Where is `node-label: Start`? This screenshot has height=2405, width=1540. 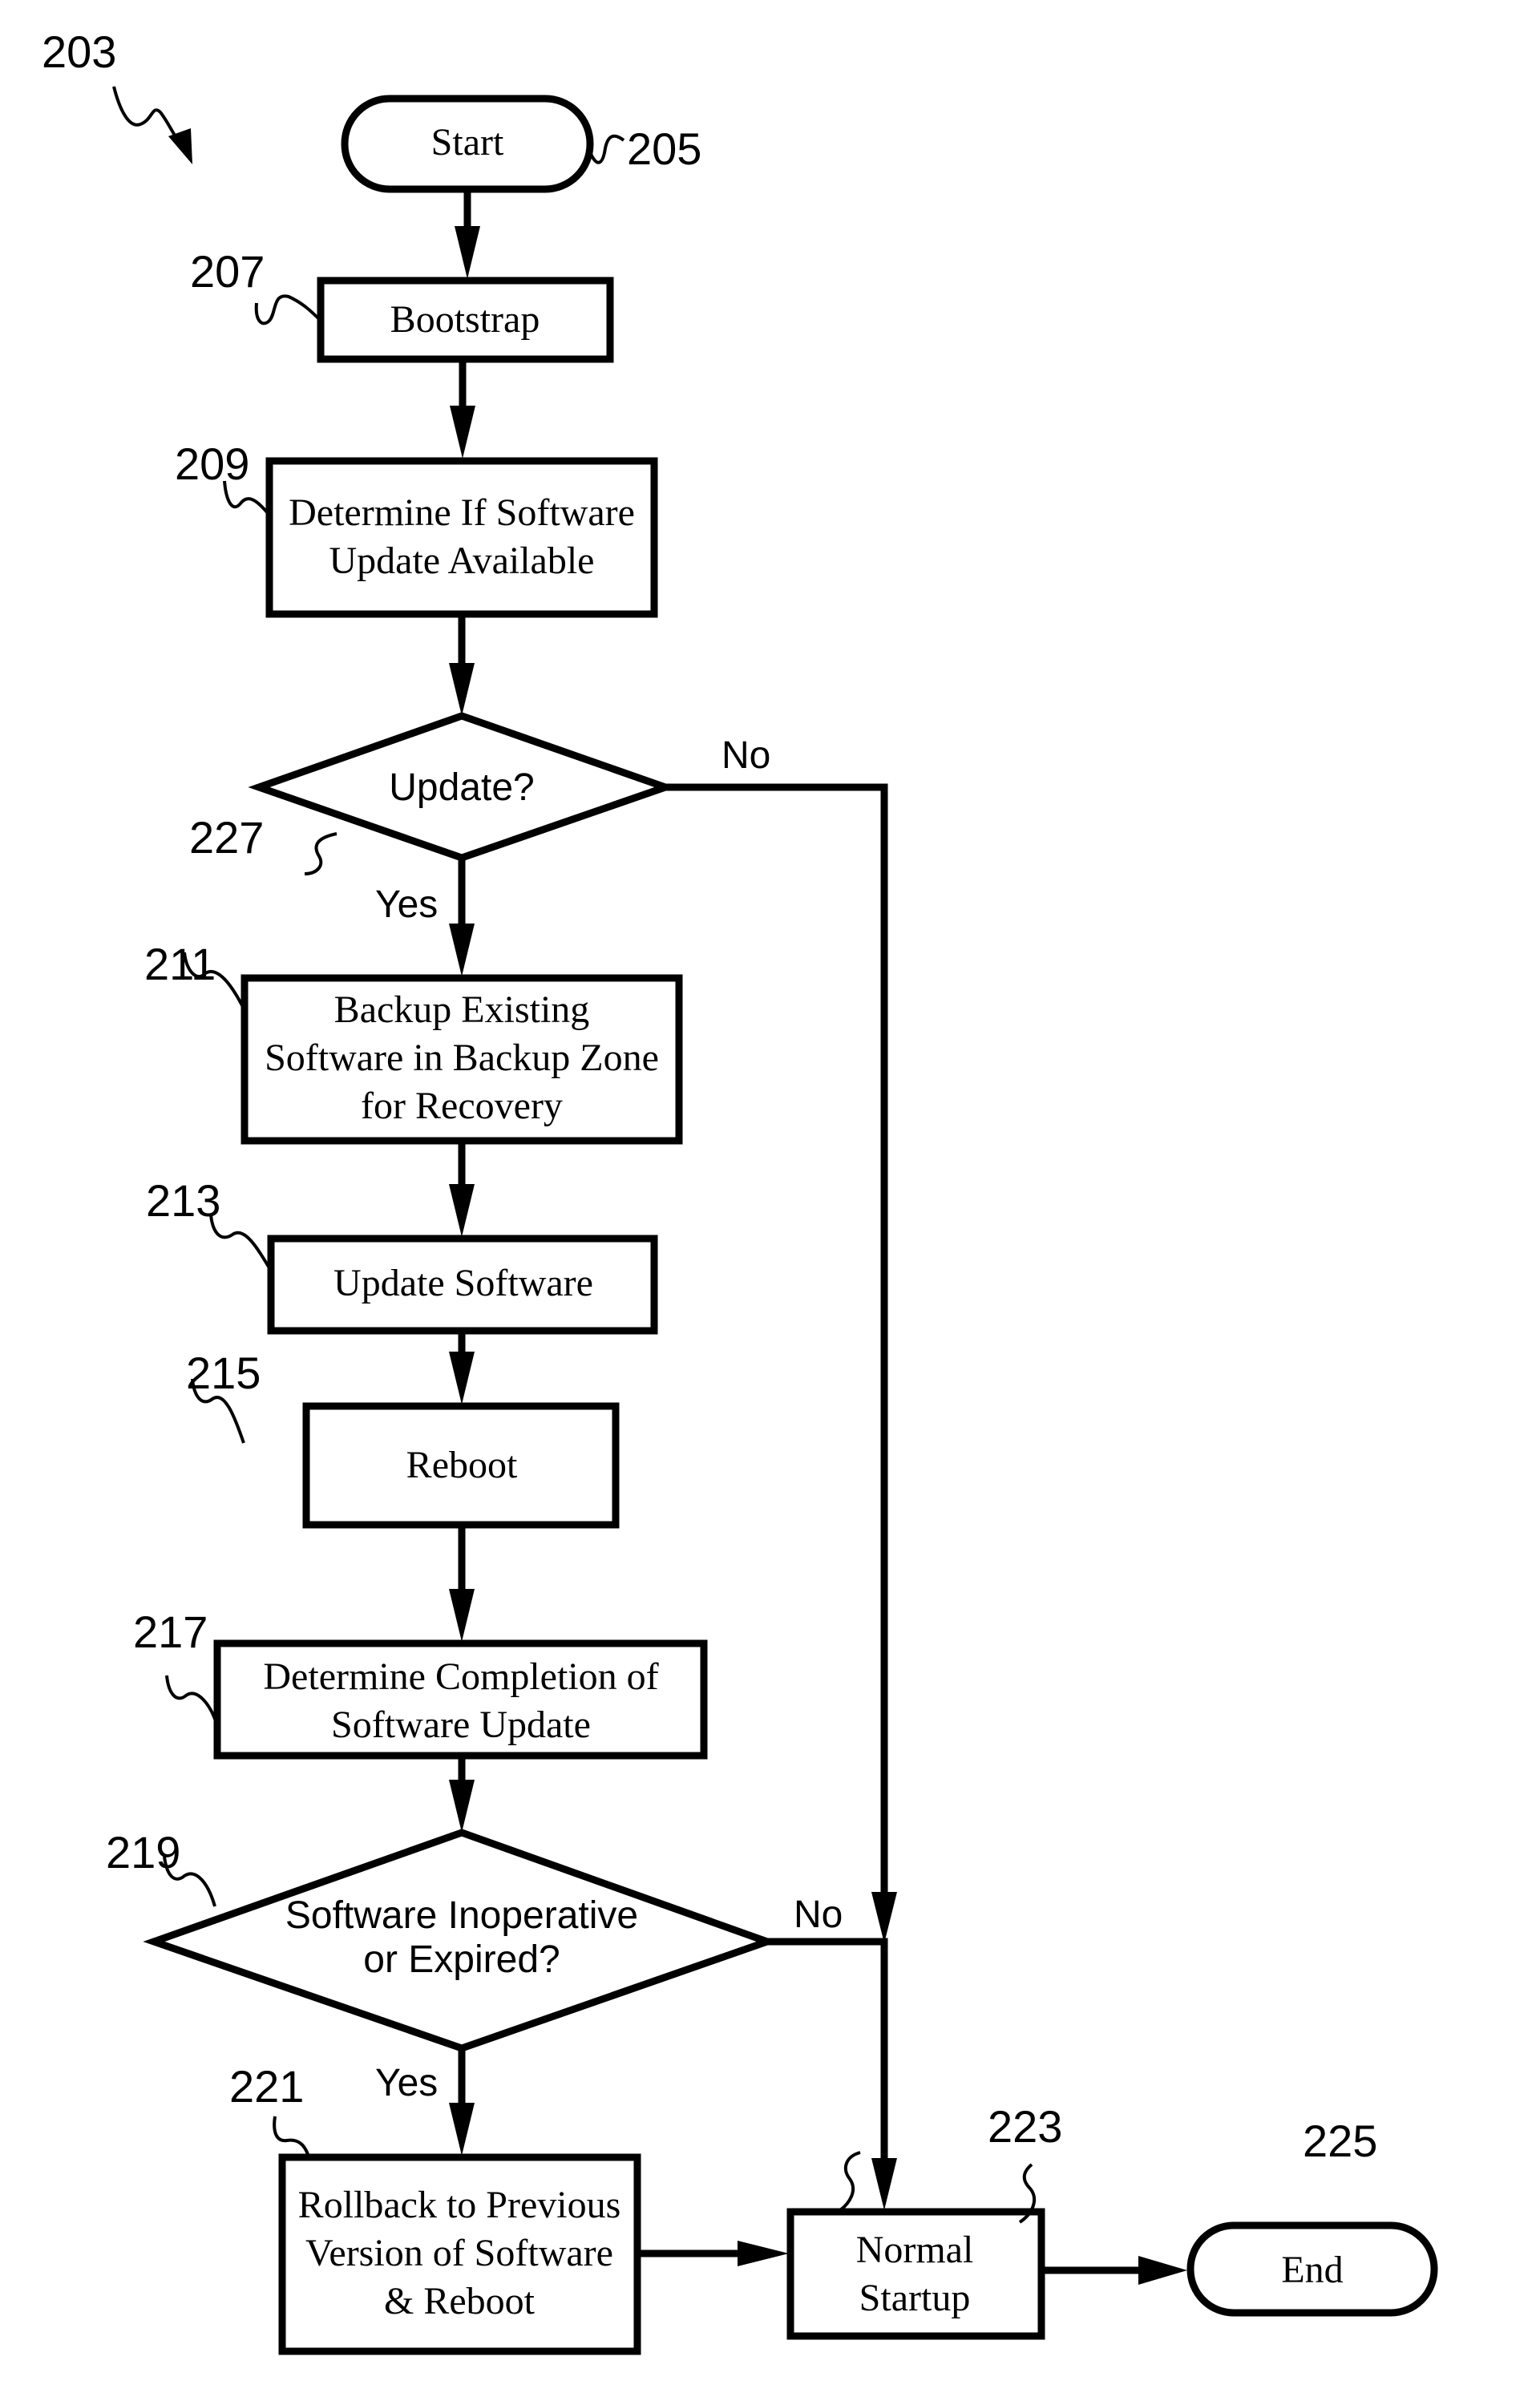
node-label: Start is located at coordinates (468, 142).